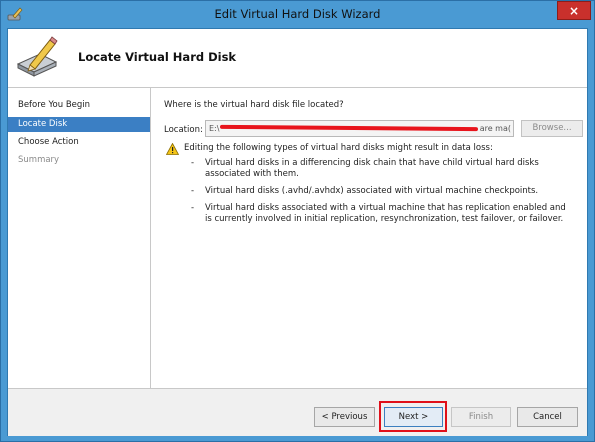  Describe the element at coordinates (297, 58) in the screenshot. I see `wizard-header: Locate Virtual Hard Disk` at that location.